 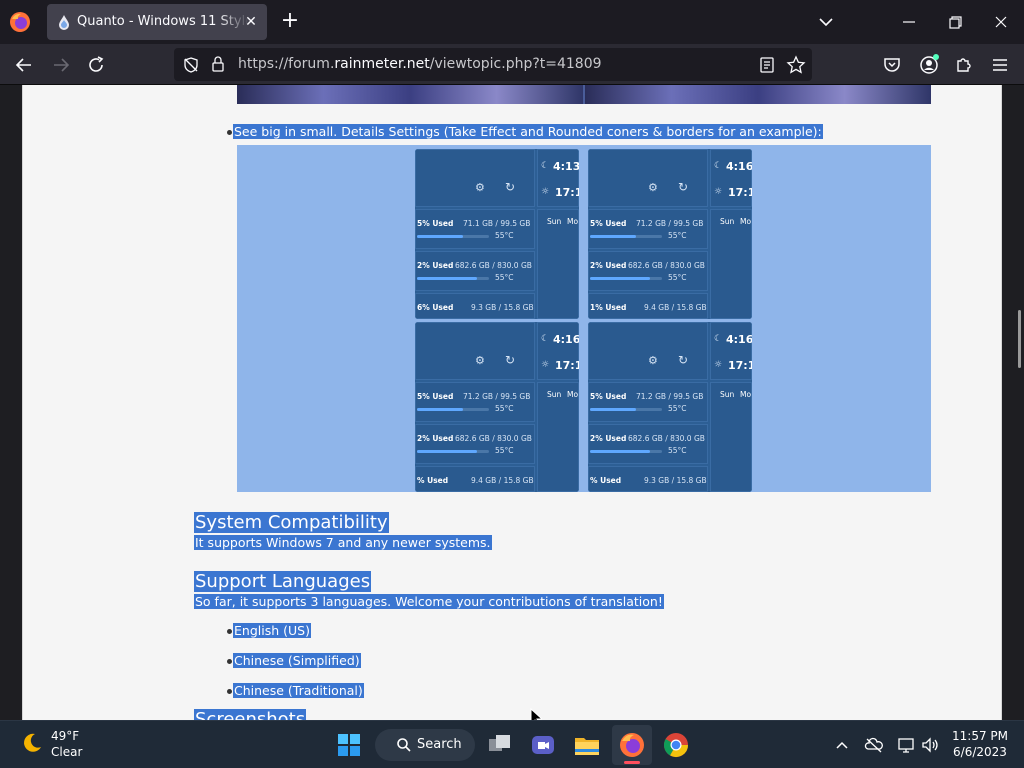 What do you see at coordinates (218, 64) in the screenshot?
I see `lock-icon` at bounding box center [218, 64].